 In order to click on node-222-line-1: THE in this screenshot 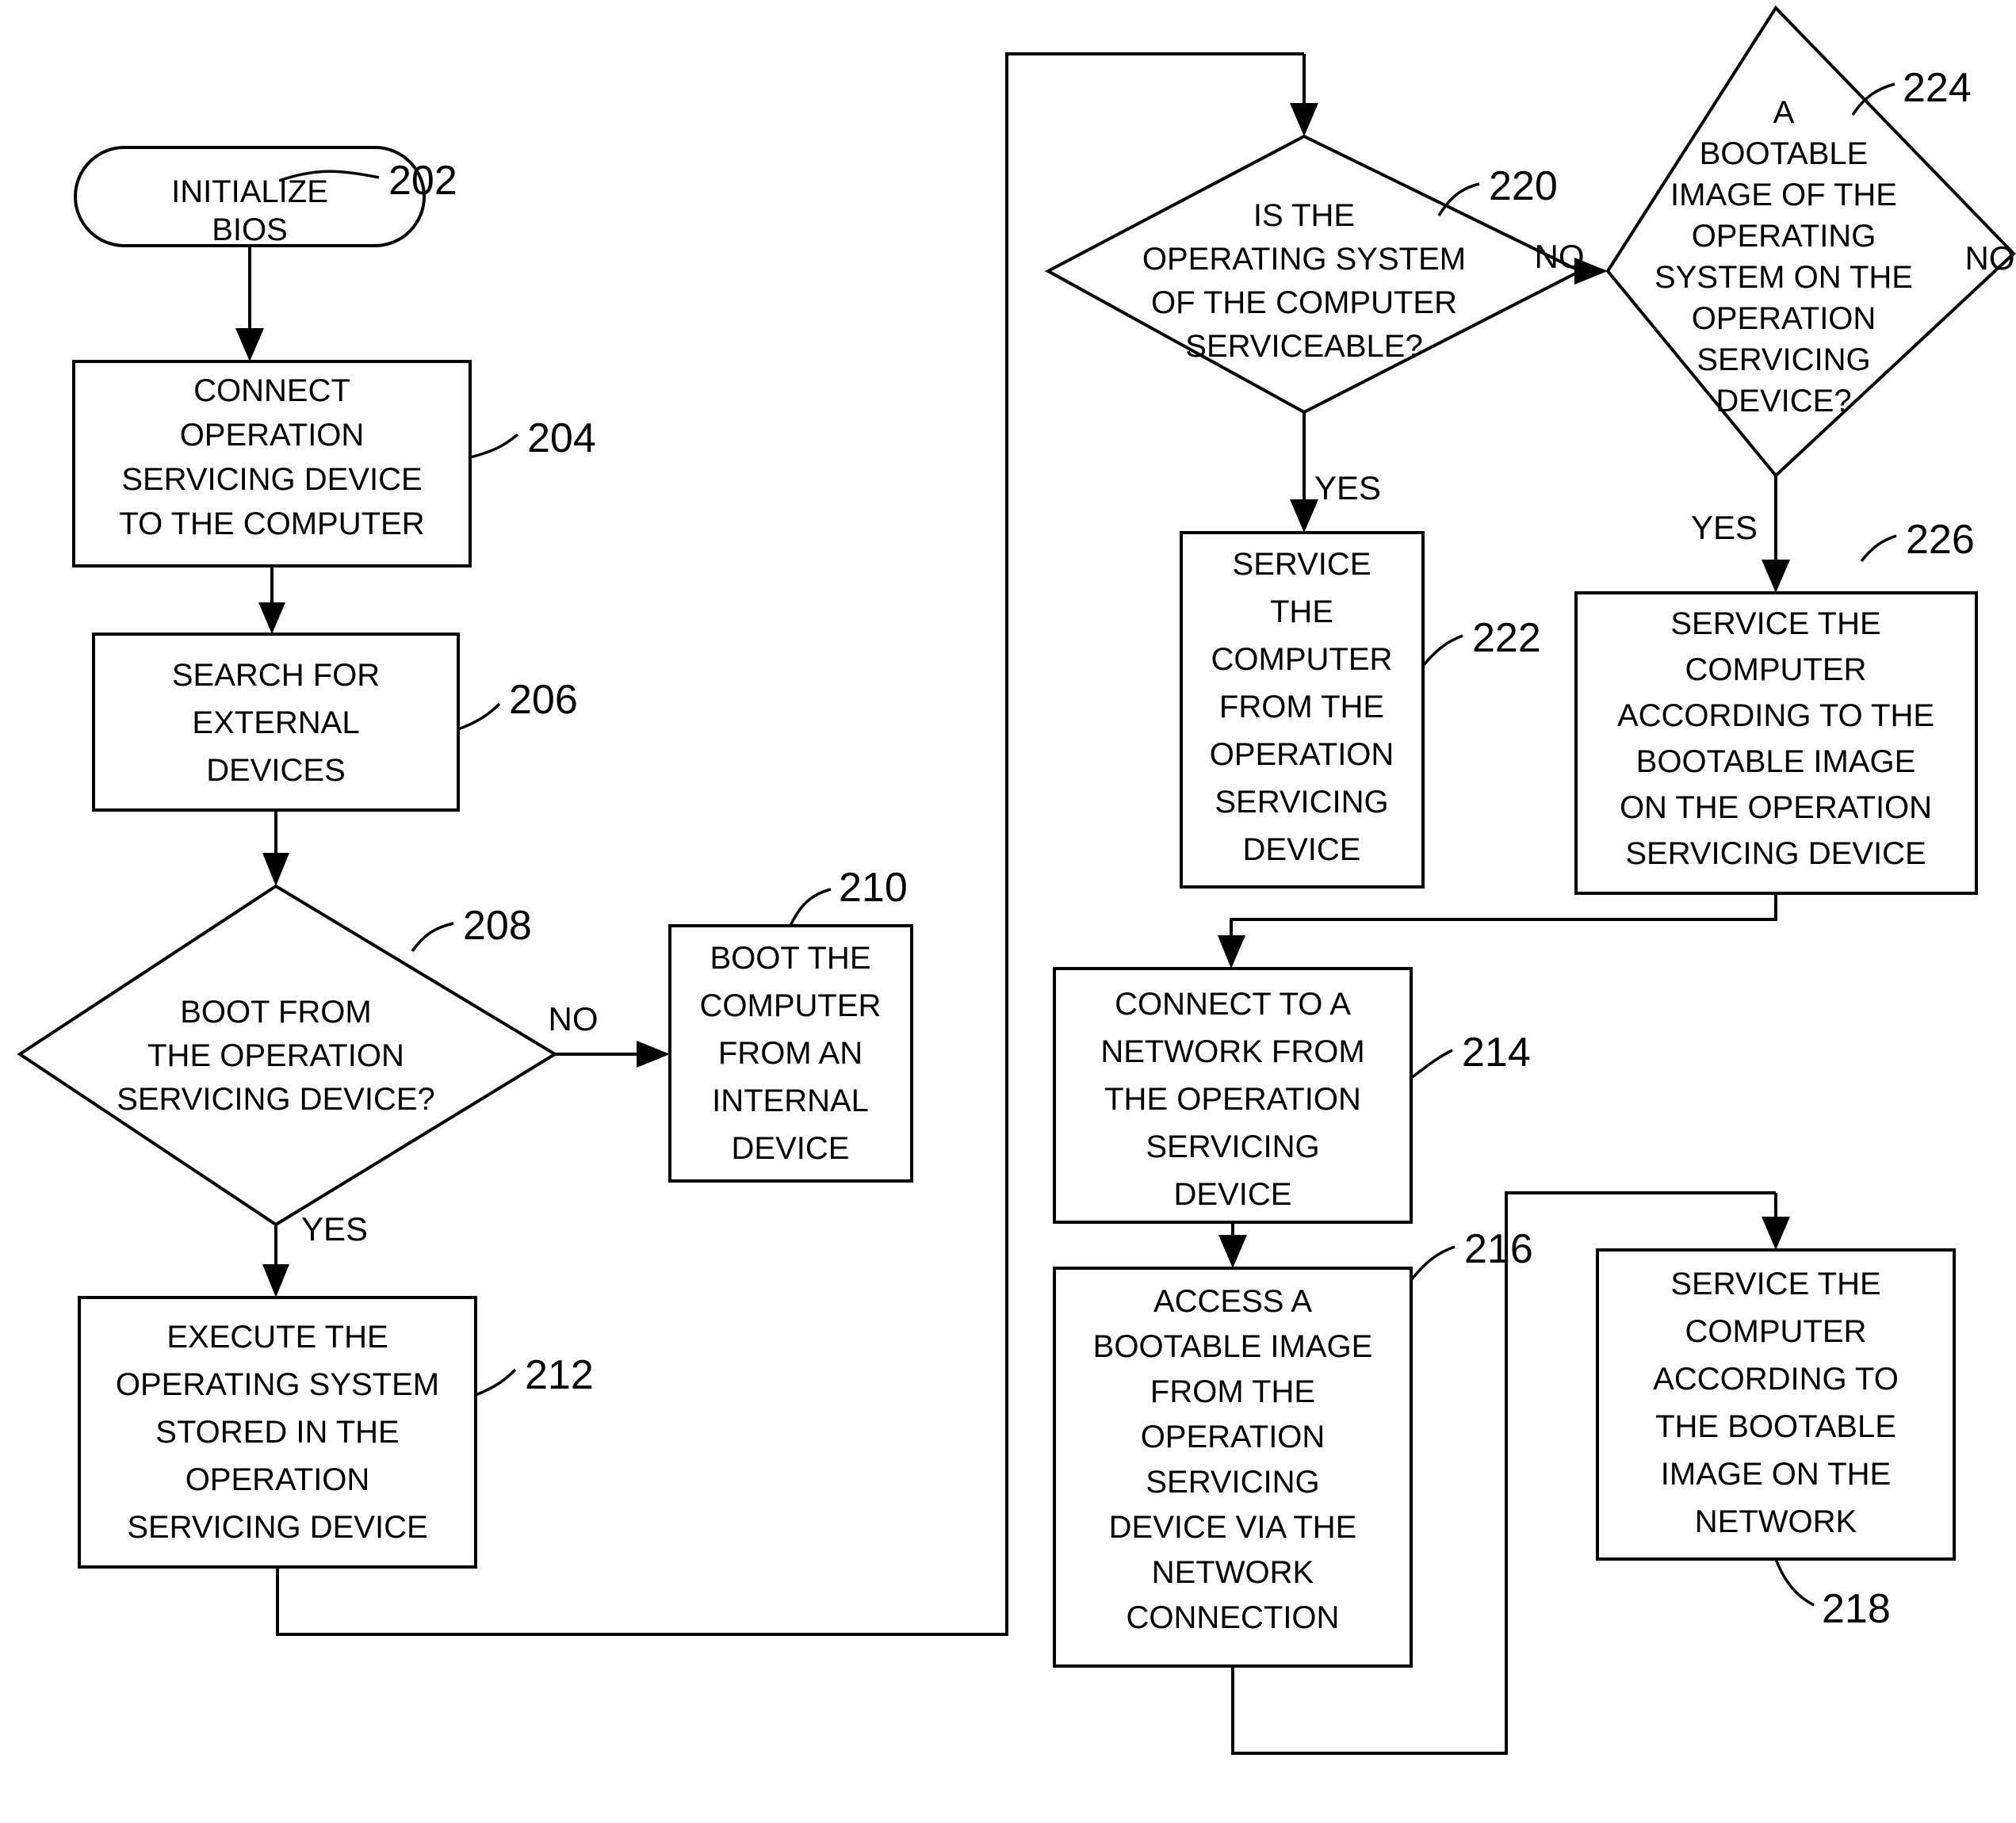, I will do `click(1301, 611)`.